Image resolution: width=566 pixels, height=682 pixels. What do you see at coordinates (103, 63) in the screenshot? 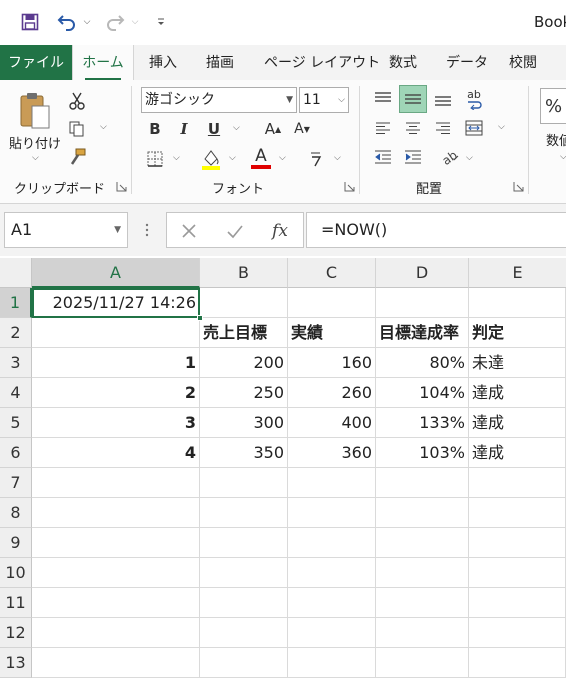
I see `tab-home: ホーム` at bounding box center [103, 63].